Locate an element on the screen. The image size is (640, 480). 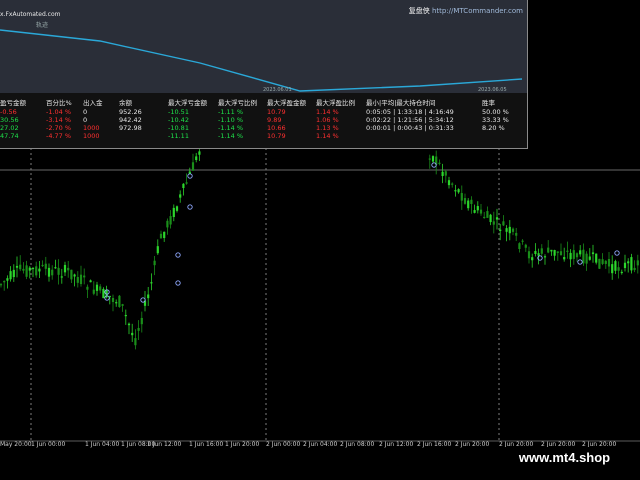
time-label: 1 Jun 00:00 is located at coordinates (48, 444).